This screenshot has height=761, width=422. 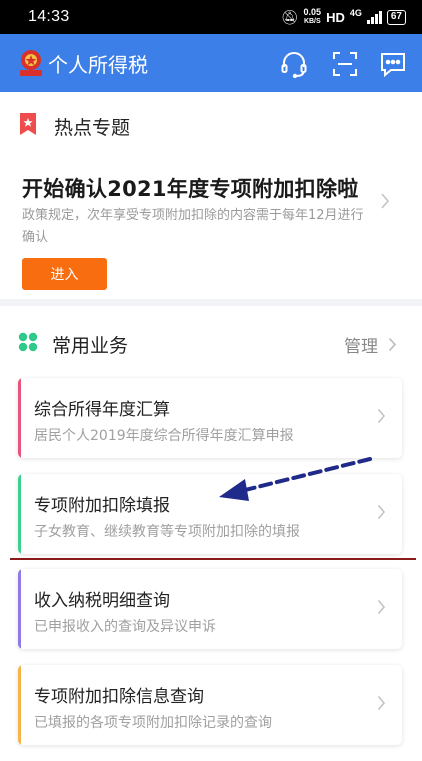 What do you see at coordinates (374, 17) in the screenshot?
I see `signal-icon` at bounding box center [374, 17].